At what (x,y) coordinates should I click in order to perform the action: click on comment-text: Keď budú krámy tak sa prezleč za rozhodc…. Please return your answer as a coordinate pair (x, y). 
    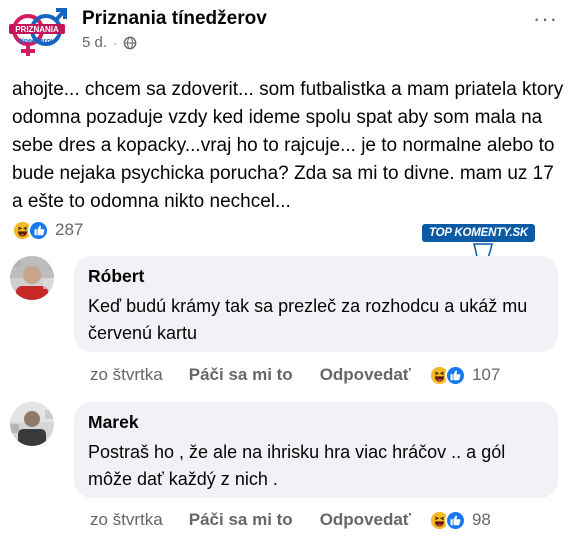
    Looking at the image, I should click on (308, 319).